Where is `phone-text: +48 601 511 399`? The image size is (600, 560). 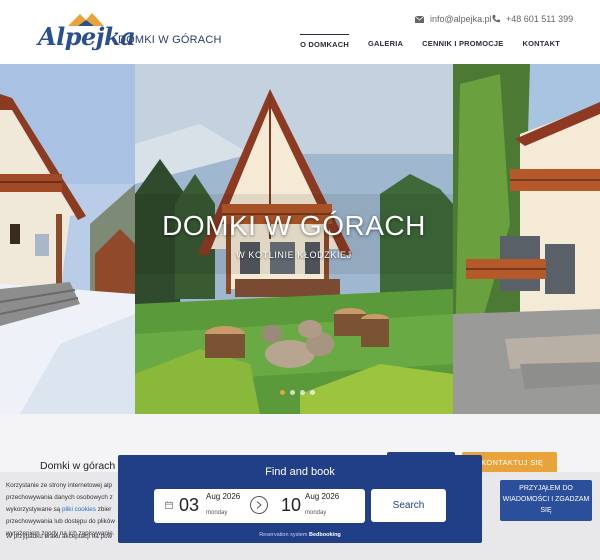
phone-text: +48 601 511 399 is located at coordinates (540, 19).